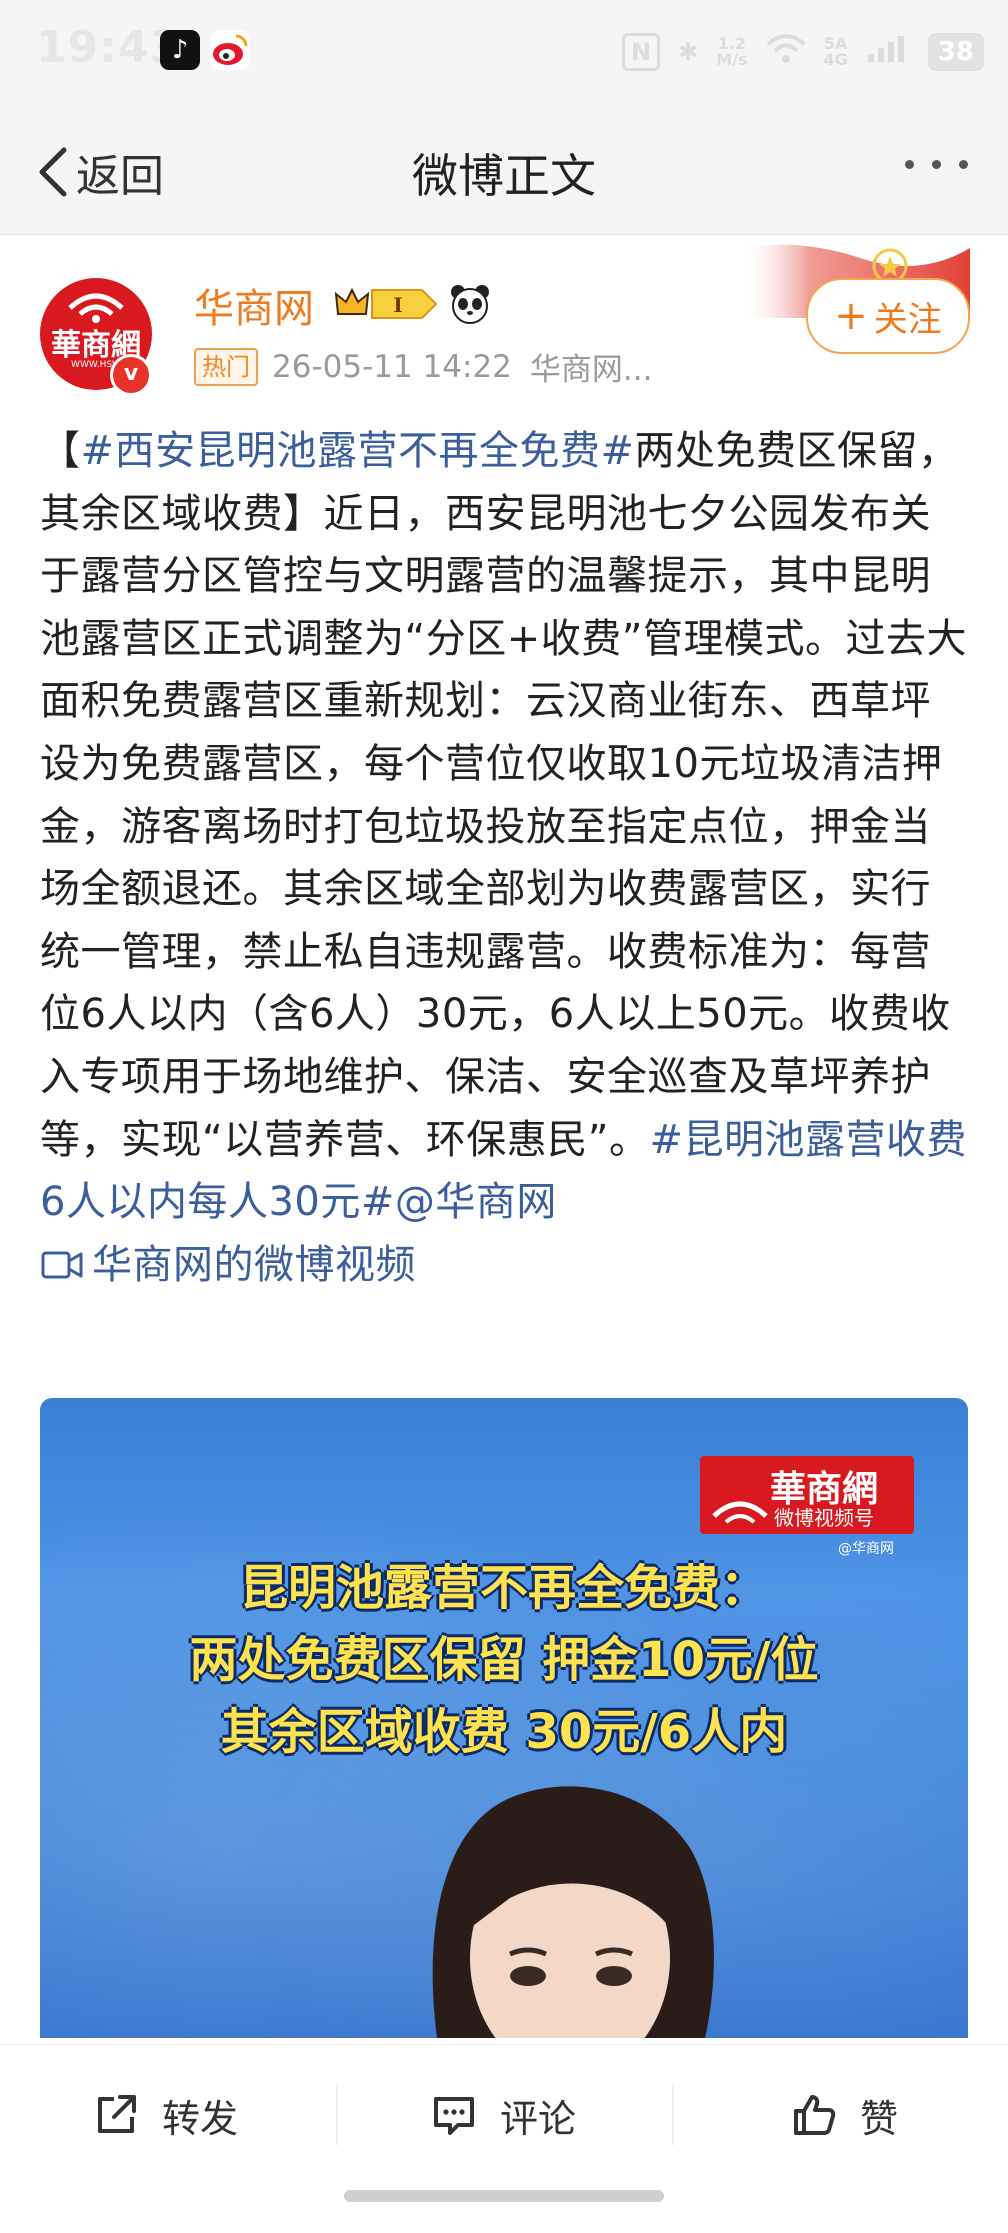 This screenshot has width=1008, height=2233. What do you see at coordinates (641, 52) in the screenshot?
I see `nfc-icon: N` at bounding box center [641, 52].